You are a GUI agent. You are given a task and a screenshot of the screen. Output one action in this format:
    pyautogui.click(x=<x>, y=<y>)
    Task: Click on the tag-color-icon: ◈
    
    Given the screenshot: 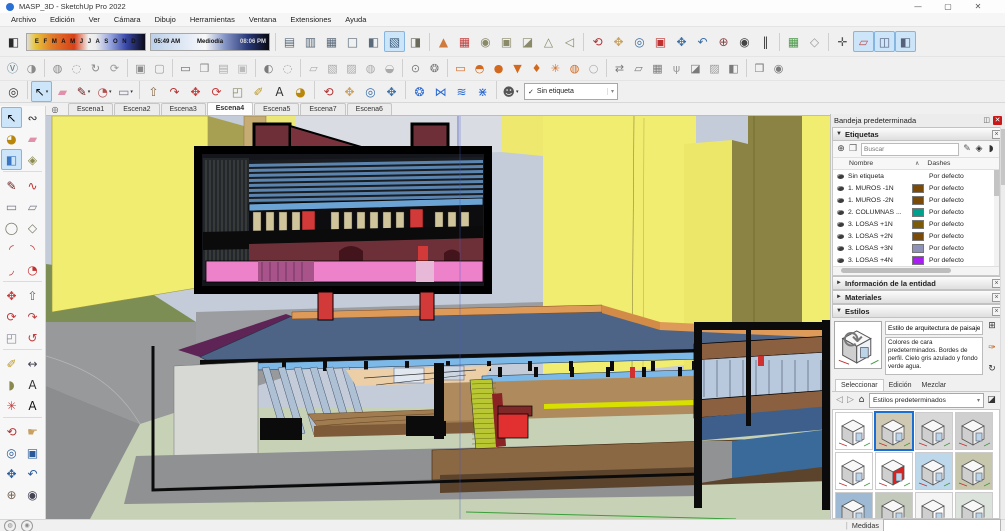 What is the action you would take?
    pyautogui.click(x=979, y=149)
    